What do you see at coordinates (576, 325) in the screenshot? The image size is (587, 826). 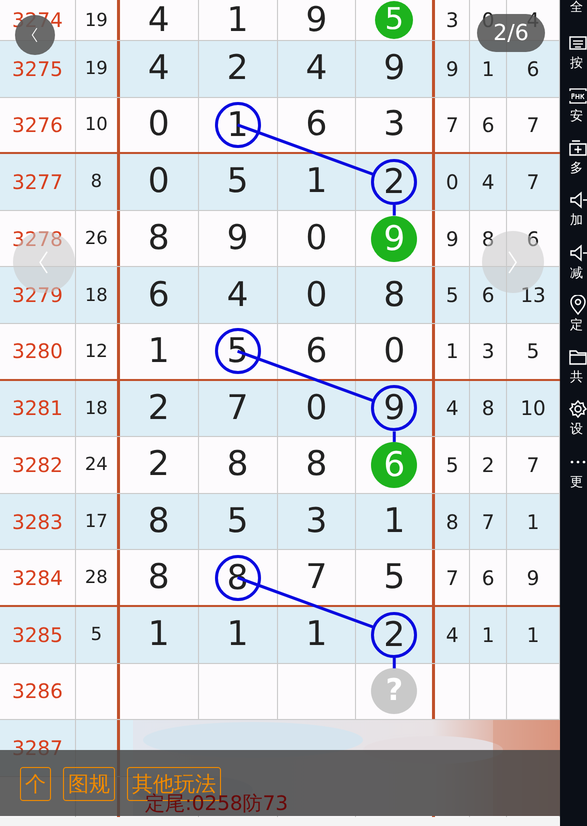 I see `sidebar-label: 定` at bounding box center [576, 325].